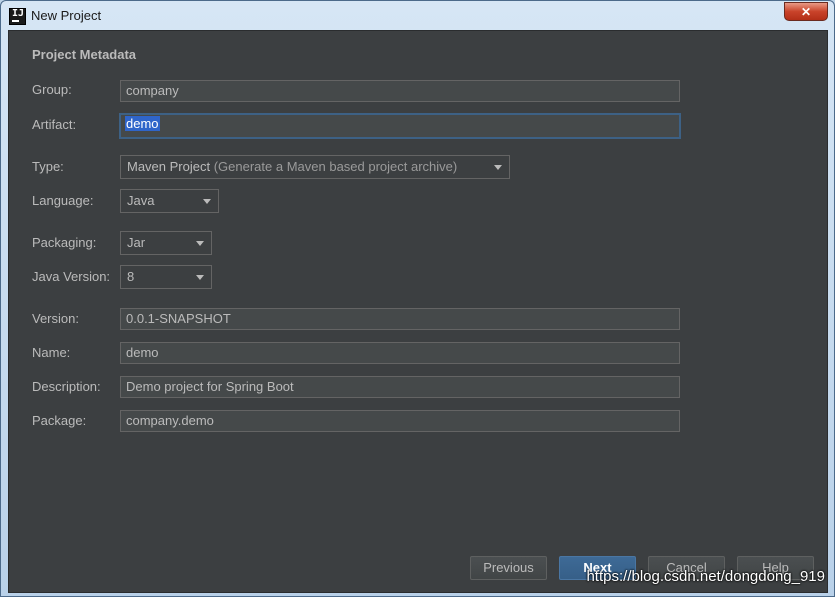  Describe the element at coordinates (169, 201) in the screenshot. I see `language-dropdown: Java` at that location.